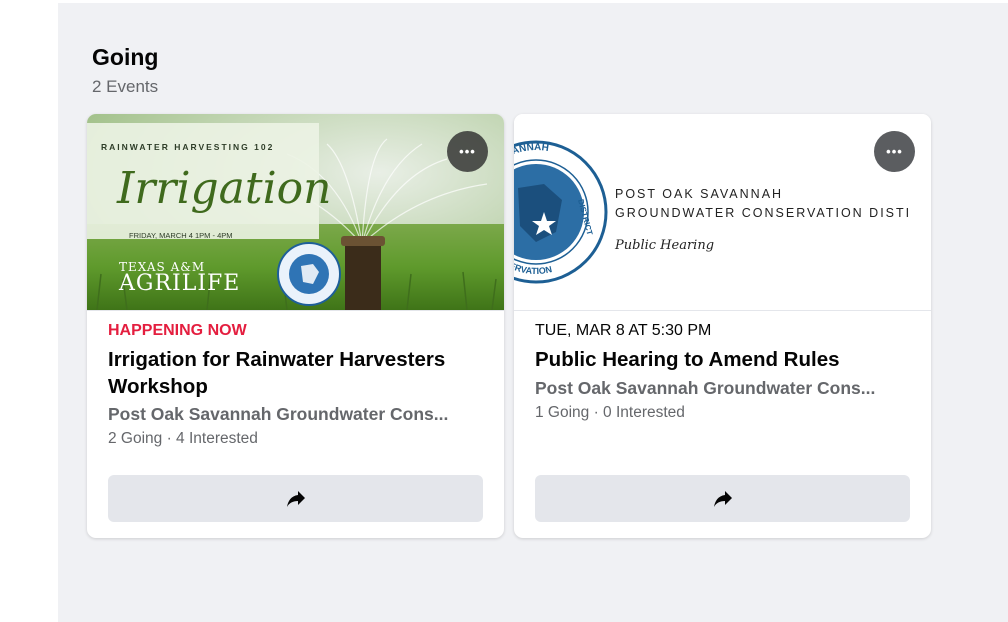 Image resolution: width=1008 pixels, height=622 pixels. I want to click on svg-text: CONSERVATION, so click(533, 261).